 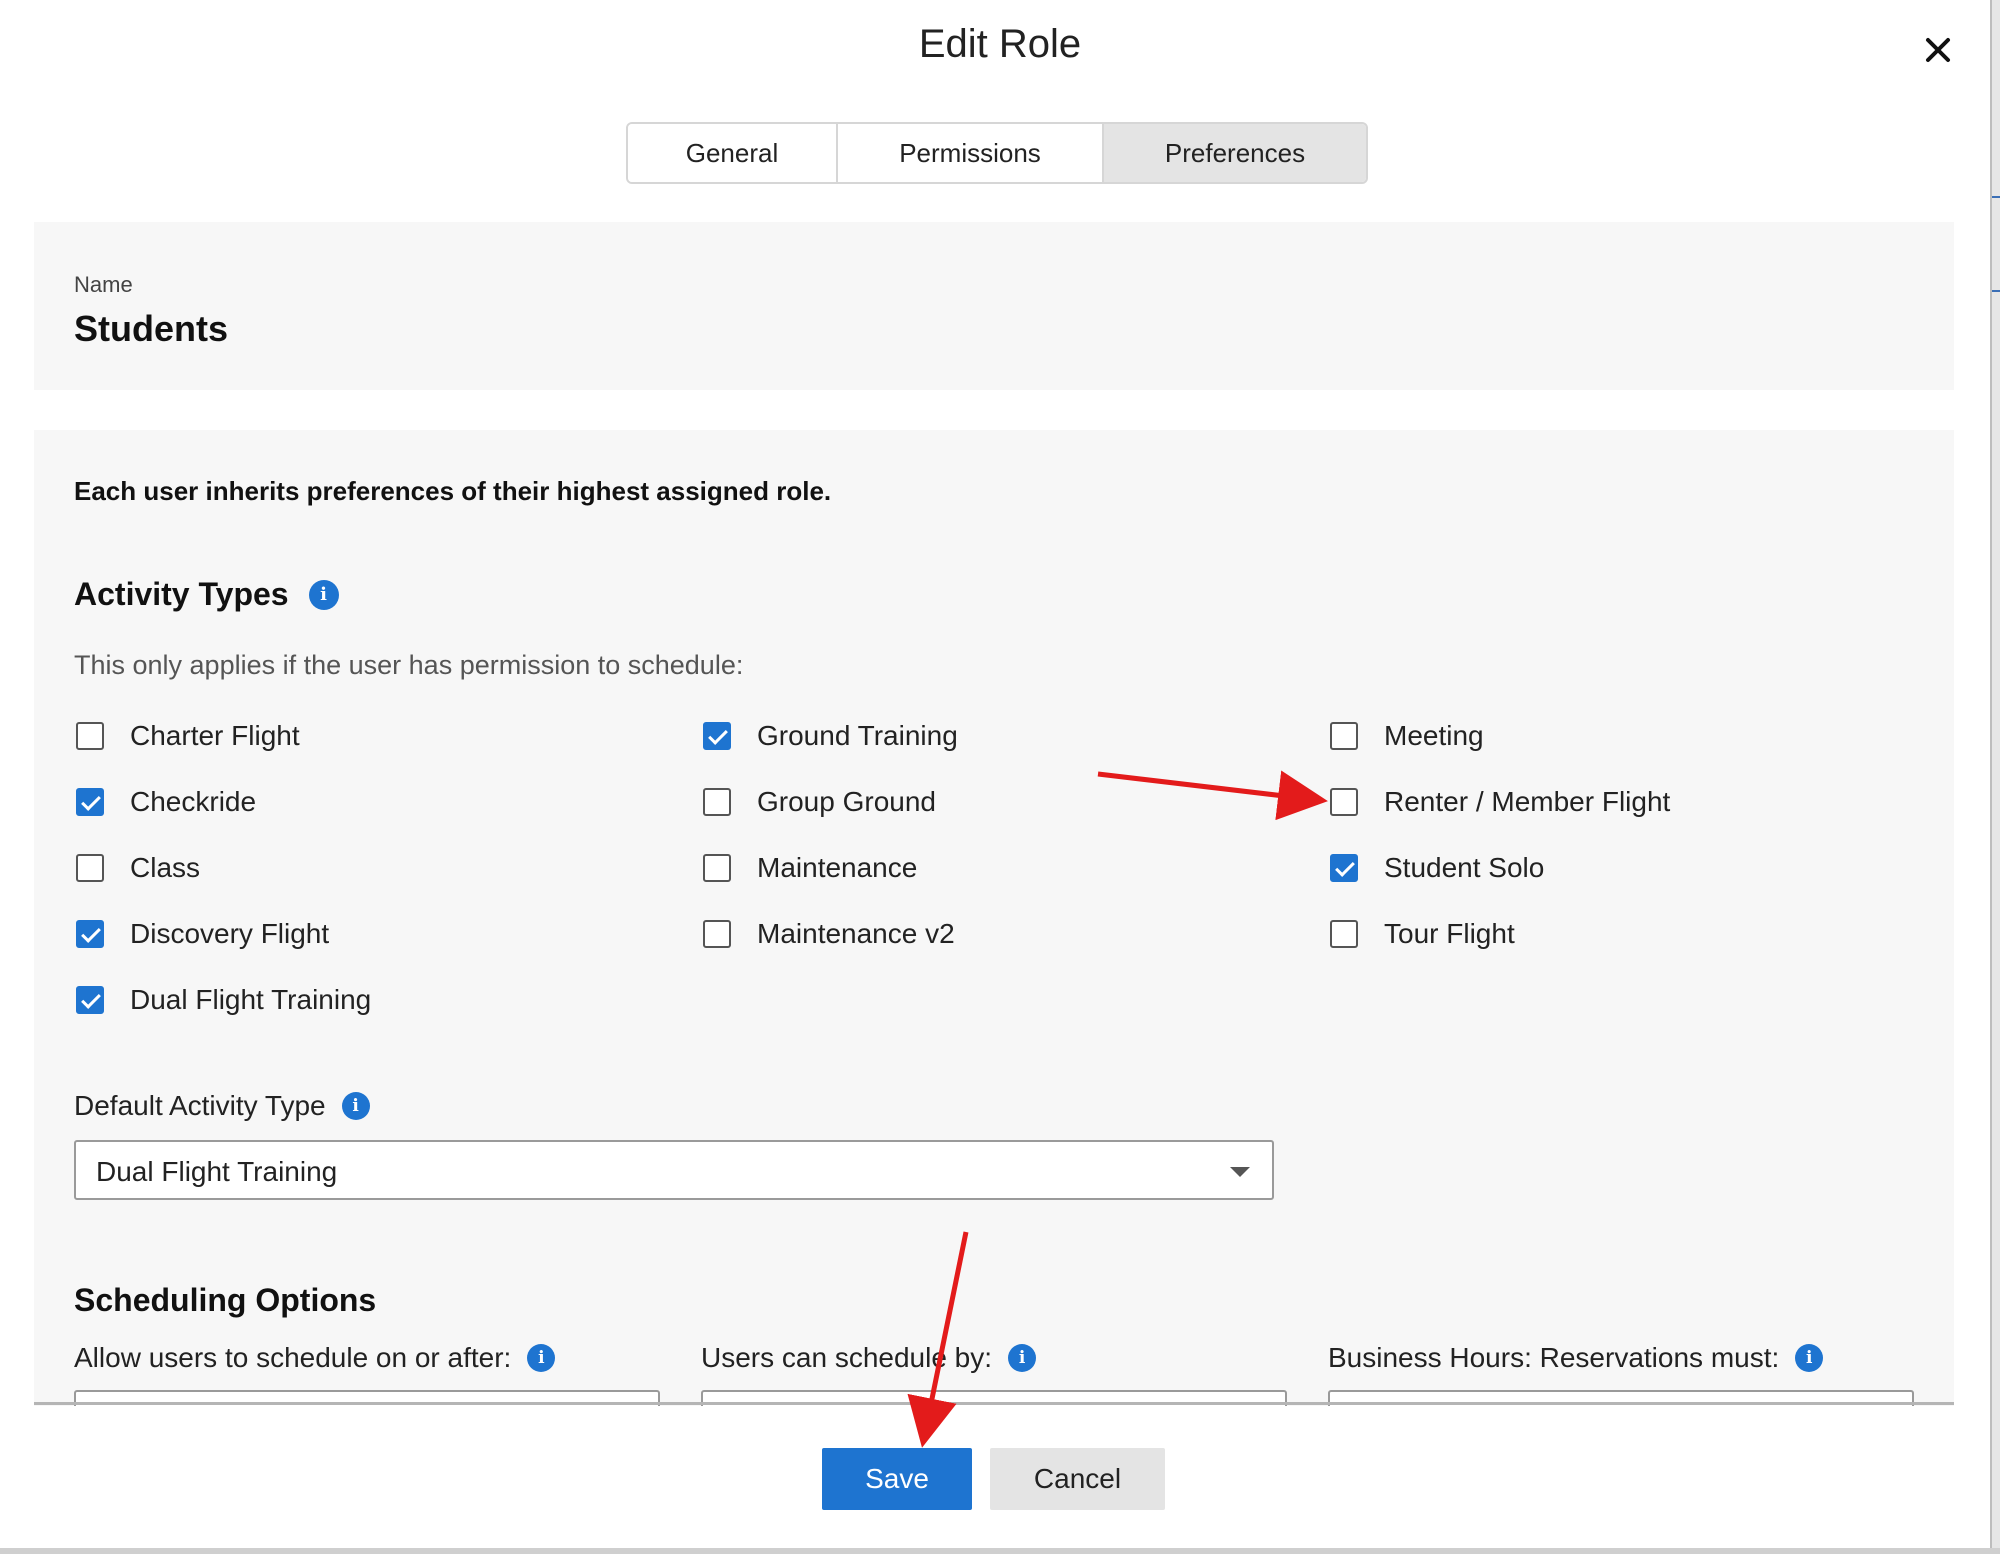 I want to click on checkbox-class: Class, so click(x=138, y=868).